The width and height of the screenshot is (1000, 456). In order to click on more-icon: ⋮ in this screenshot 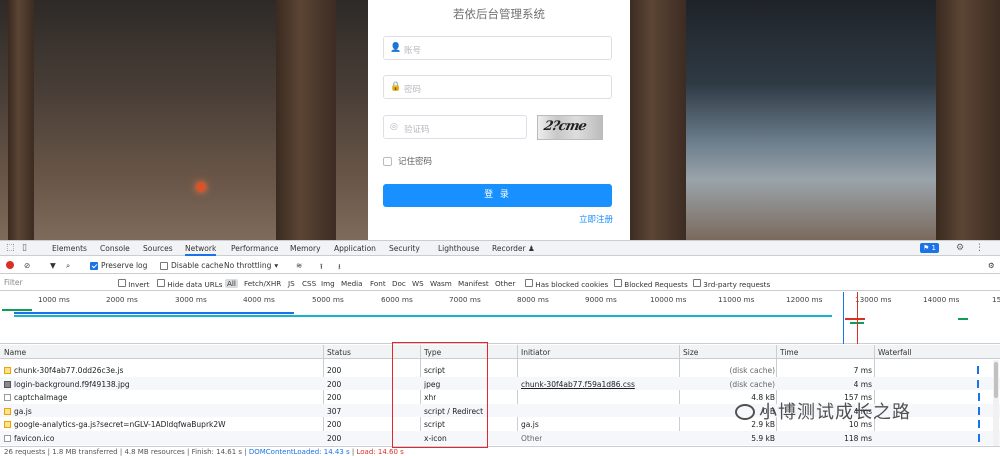, I will do `click(979, 248)`.